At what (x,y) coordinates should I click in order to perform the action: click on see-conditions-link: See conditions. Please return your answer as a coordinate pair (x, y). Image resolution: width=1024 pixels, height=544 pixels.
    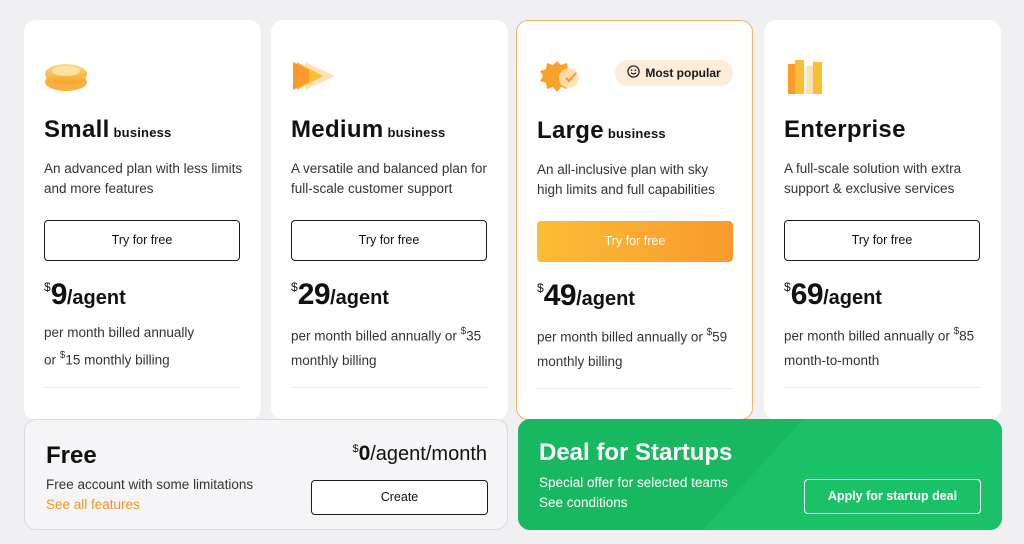
    Looking at the image, I should click on (583, 502).